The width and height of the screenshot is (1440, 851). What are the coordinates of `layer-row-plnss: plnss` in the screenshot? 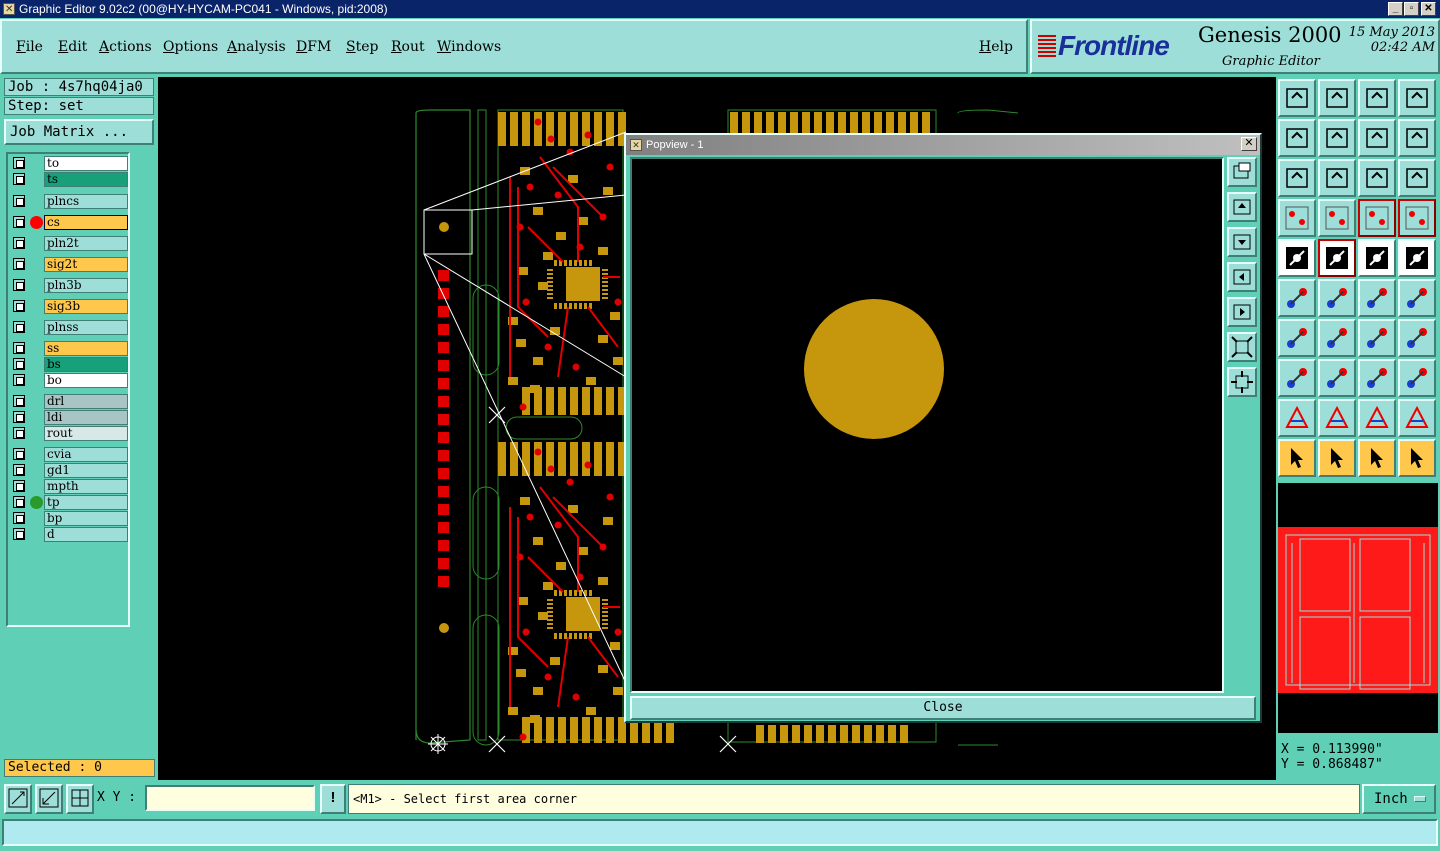 It's located at (69, 327).